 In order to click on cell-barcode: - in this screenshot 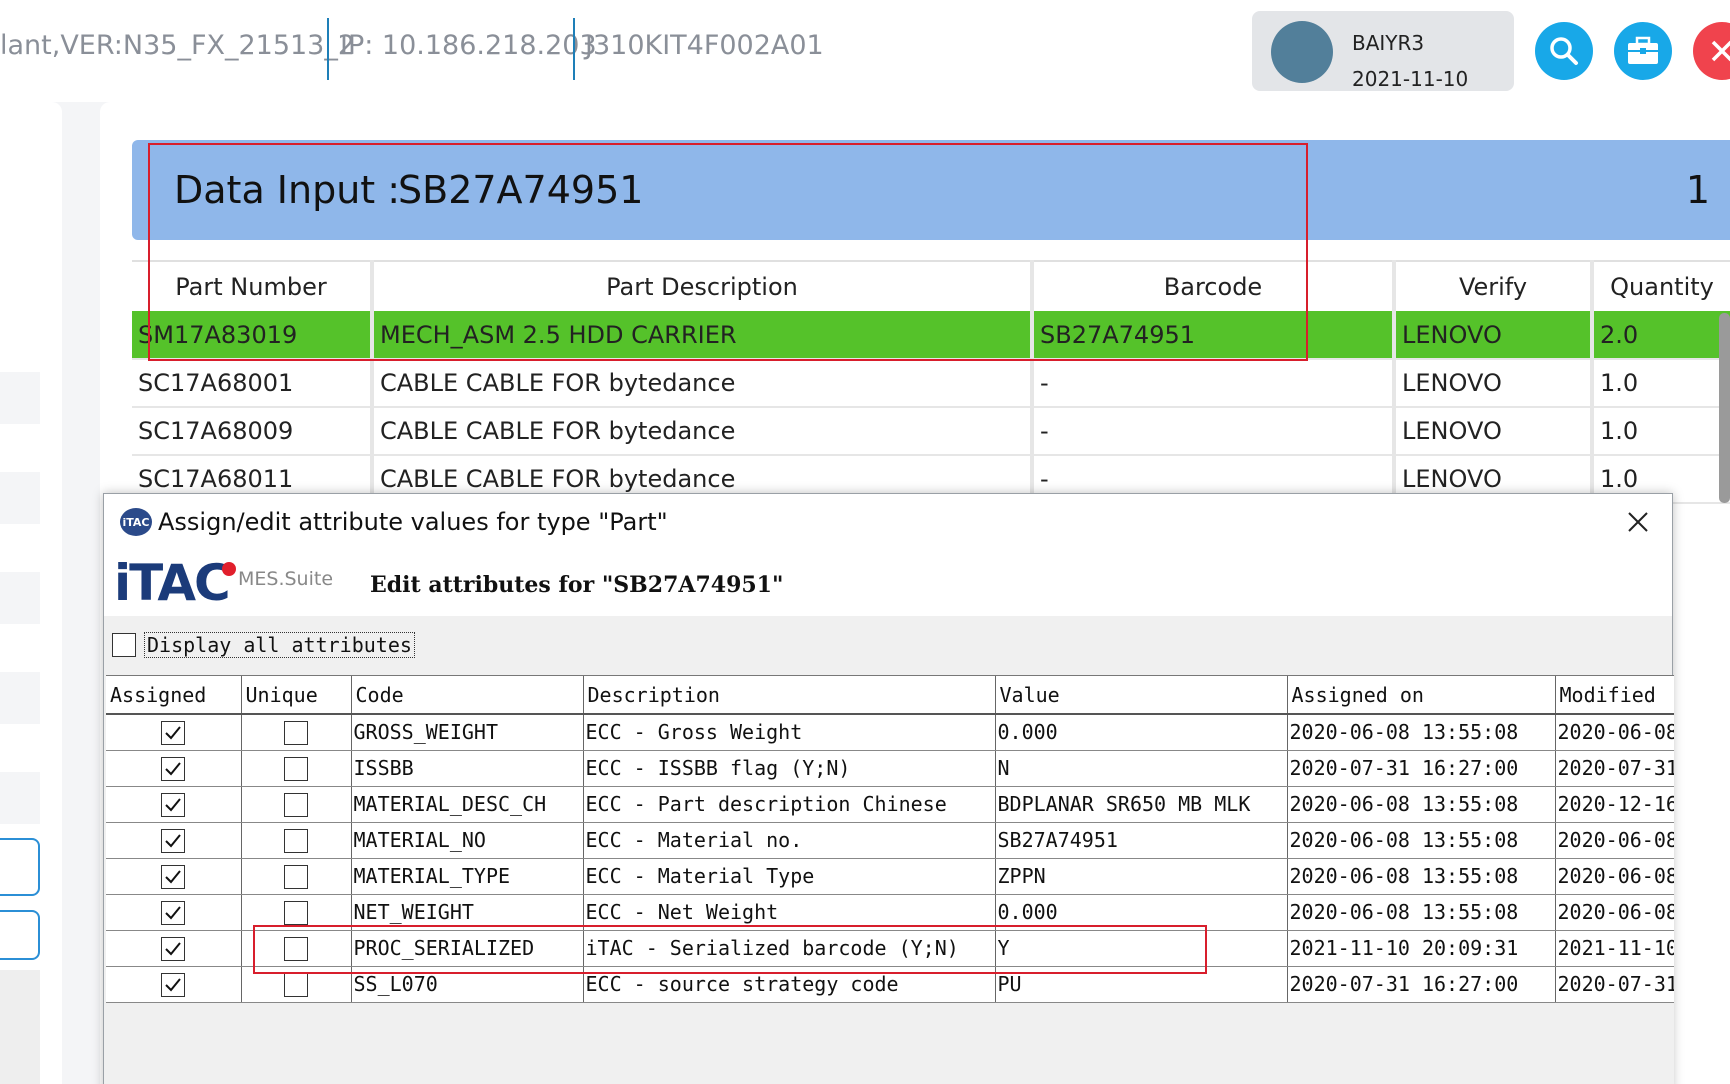, I will do `click(1214, 383)`.